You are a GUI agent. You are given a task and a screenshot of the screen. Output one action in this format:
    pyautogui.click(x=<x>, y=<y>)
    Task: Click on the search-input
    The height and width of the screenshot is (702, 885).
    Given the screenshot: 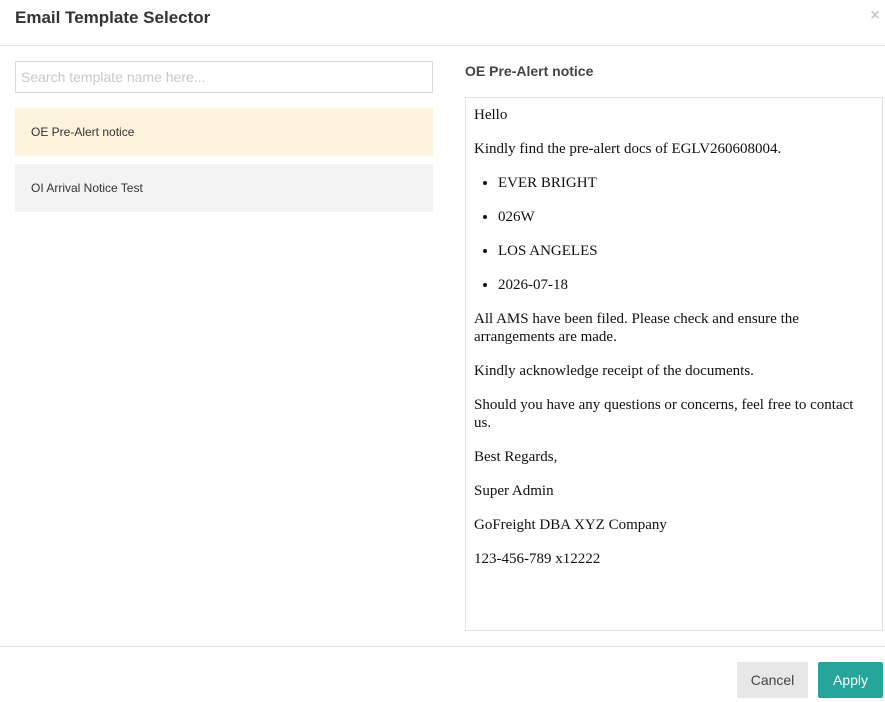 What is the action you would take?
    pyautogui.click(x=224, y=77)
    